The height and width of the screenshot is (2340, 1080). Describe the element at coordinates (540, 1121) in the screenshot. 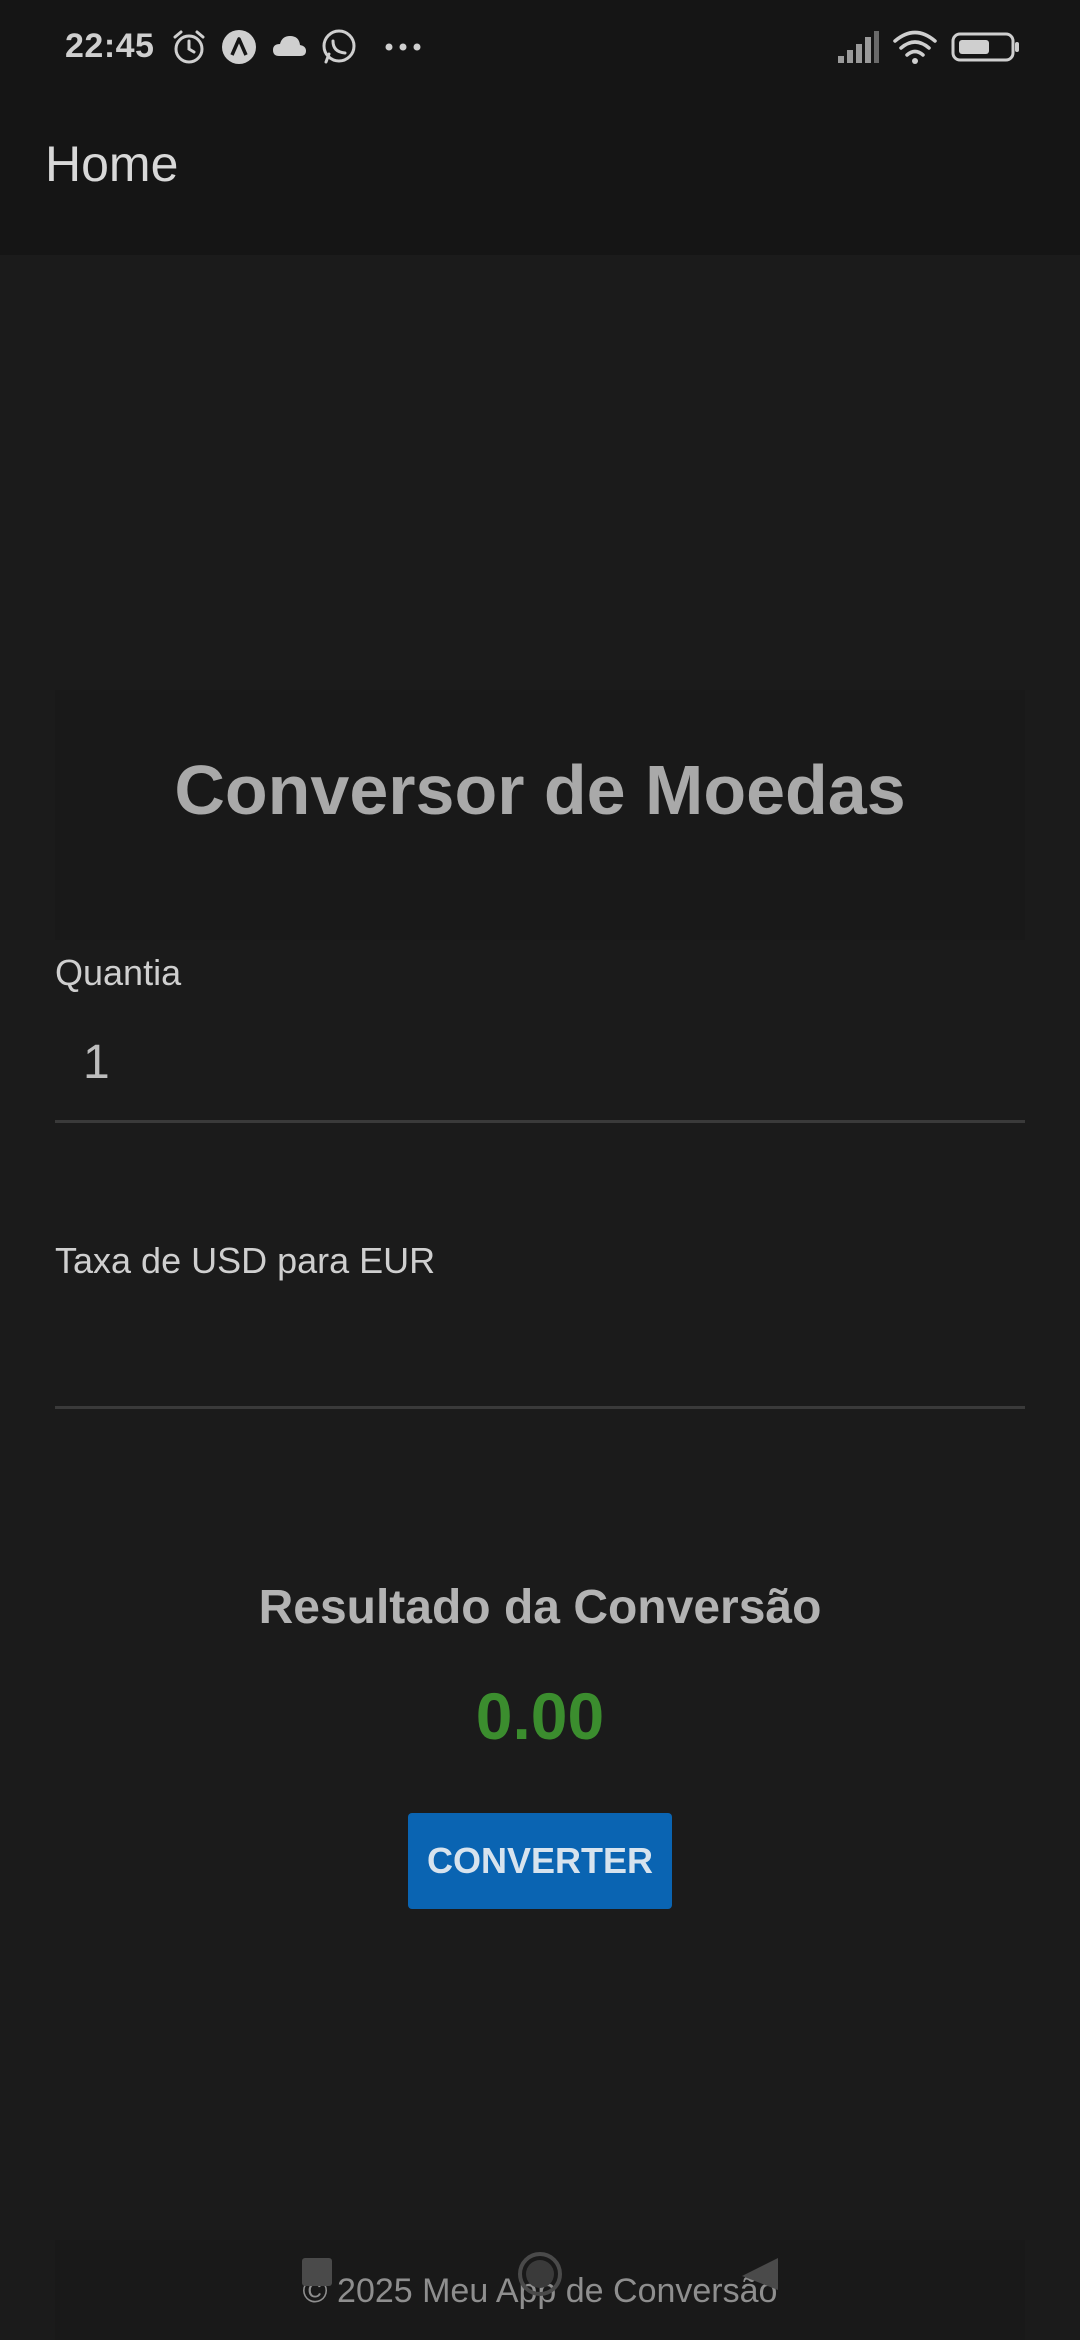

I see `quantity-underline` at that location.